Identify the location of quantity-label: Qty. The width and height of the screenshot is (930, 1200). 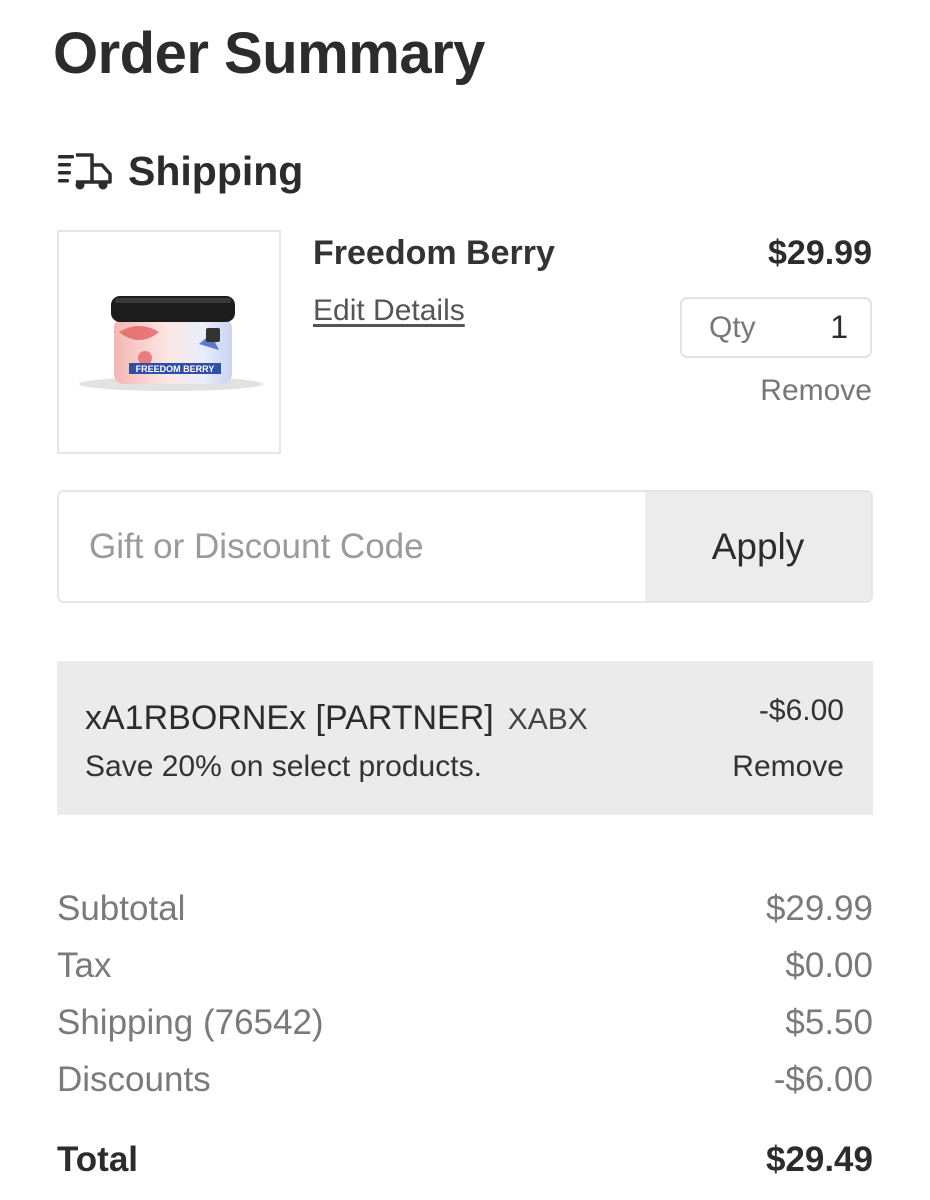
(732, 327).